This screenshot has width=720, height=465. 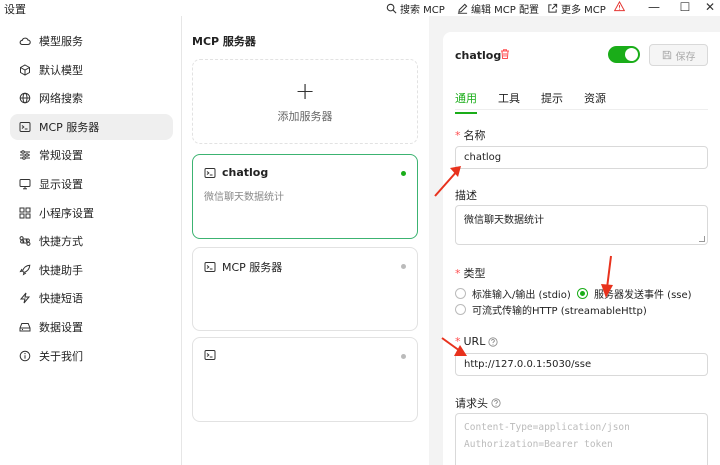 What do you see at coordinates (709, 7) in the screenshot?
I see `close-button: ✕` at bounding box center [709, 7].